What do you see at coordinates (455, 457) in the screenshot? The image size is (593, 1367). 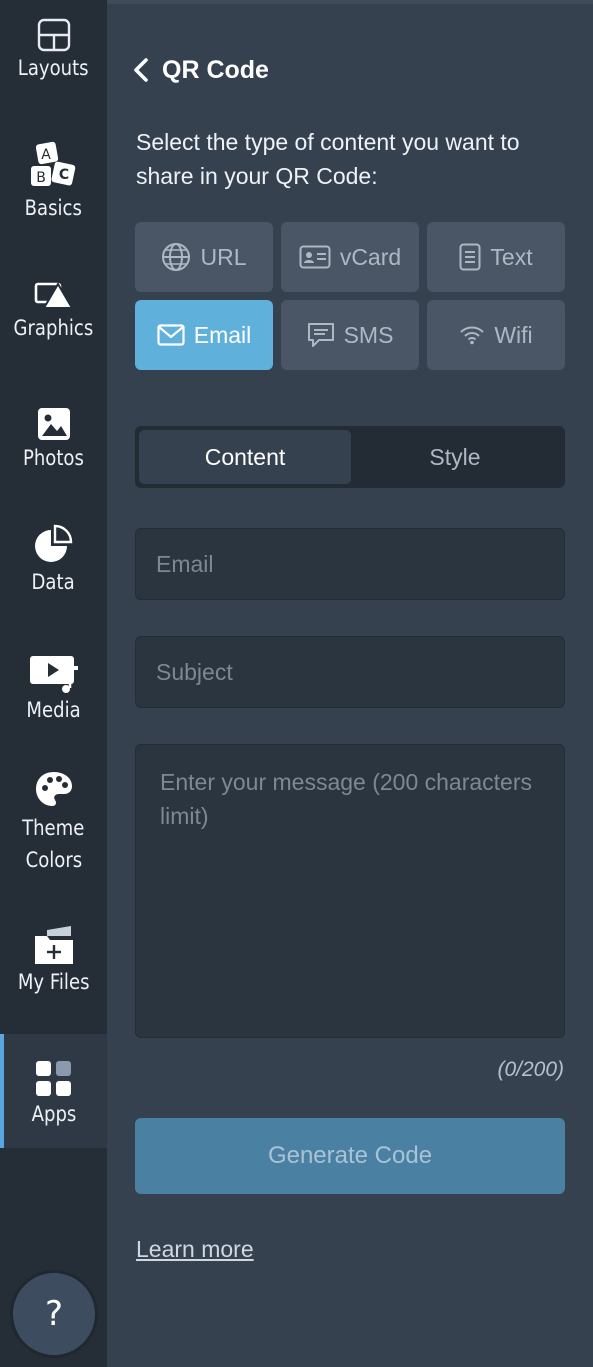 I see `tab-style: Style` at bounding box center [455, 457].